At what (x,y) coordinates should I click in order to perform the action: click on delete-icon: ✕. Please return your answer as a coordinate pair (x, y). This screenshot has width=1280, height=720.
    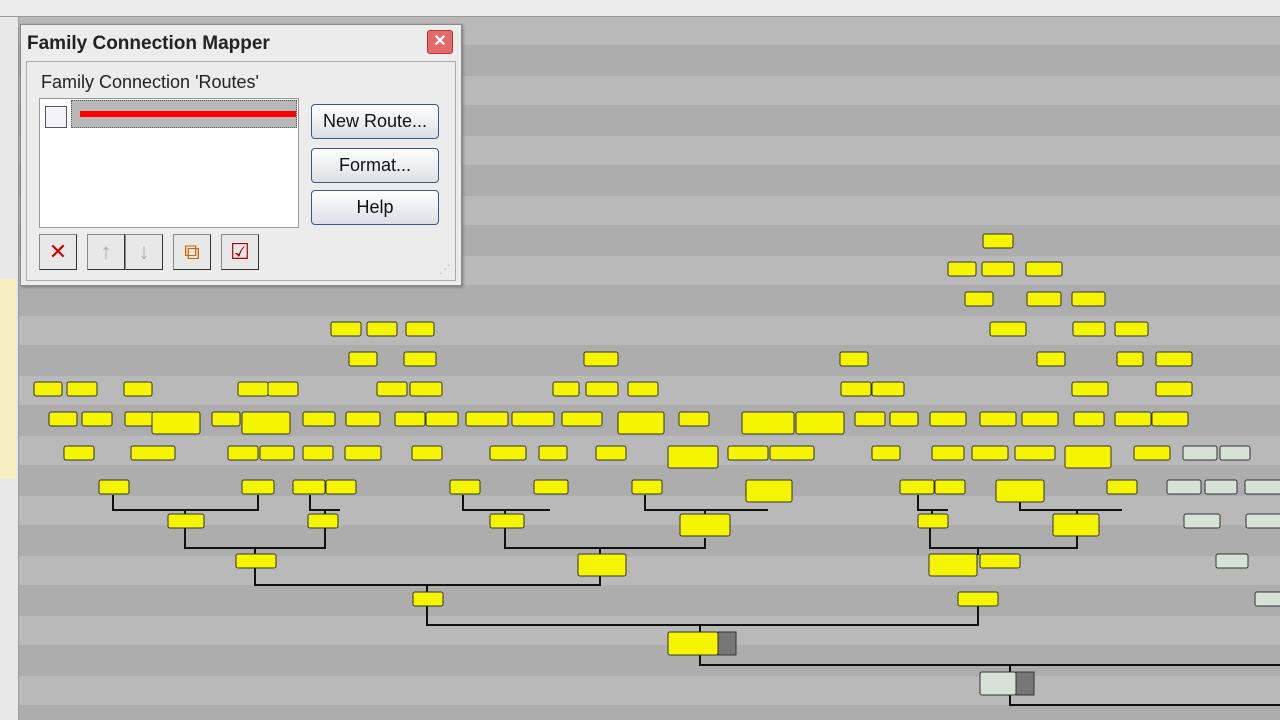
    Looking at the image, I should click on (58, 252).